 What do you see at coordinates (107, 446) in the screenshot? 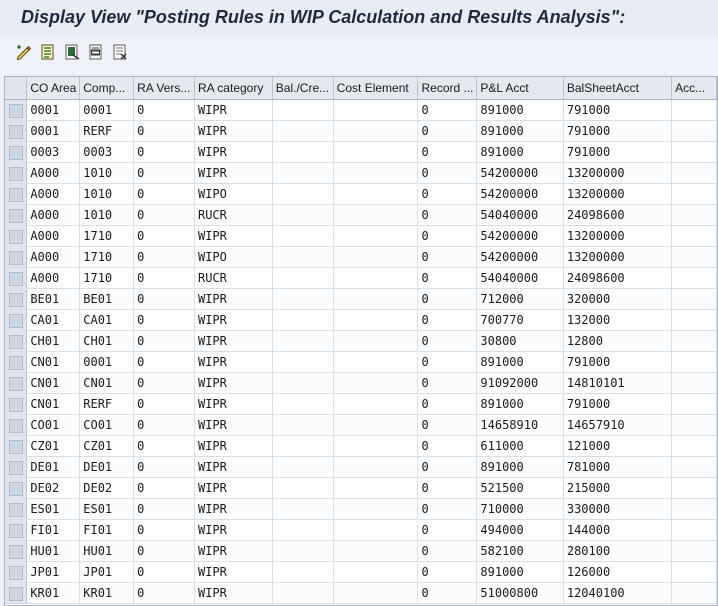
I see `cell-company-code: CZ01` at bounding box center [107, 446].